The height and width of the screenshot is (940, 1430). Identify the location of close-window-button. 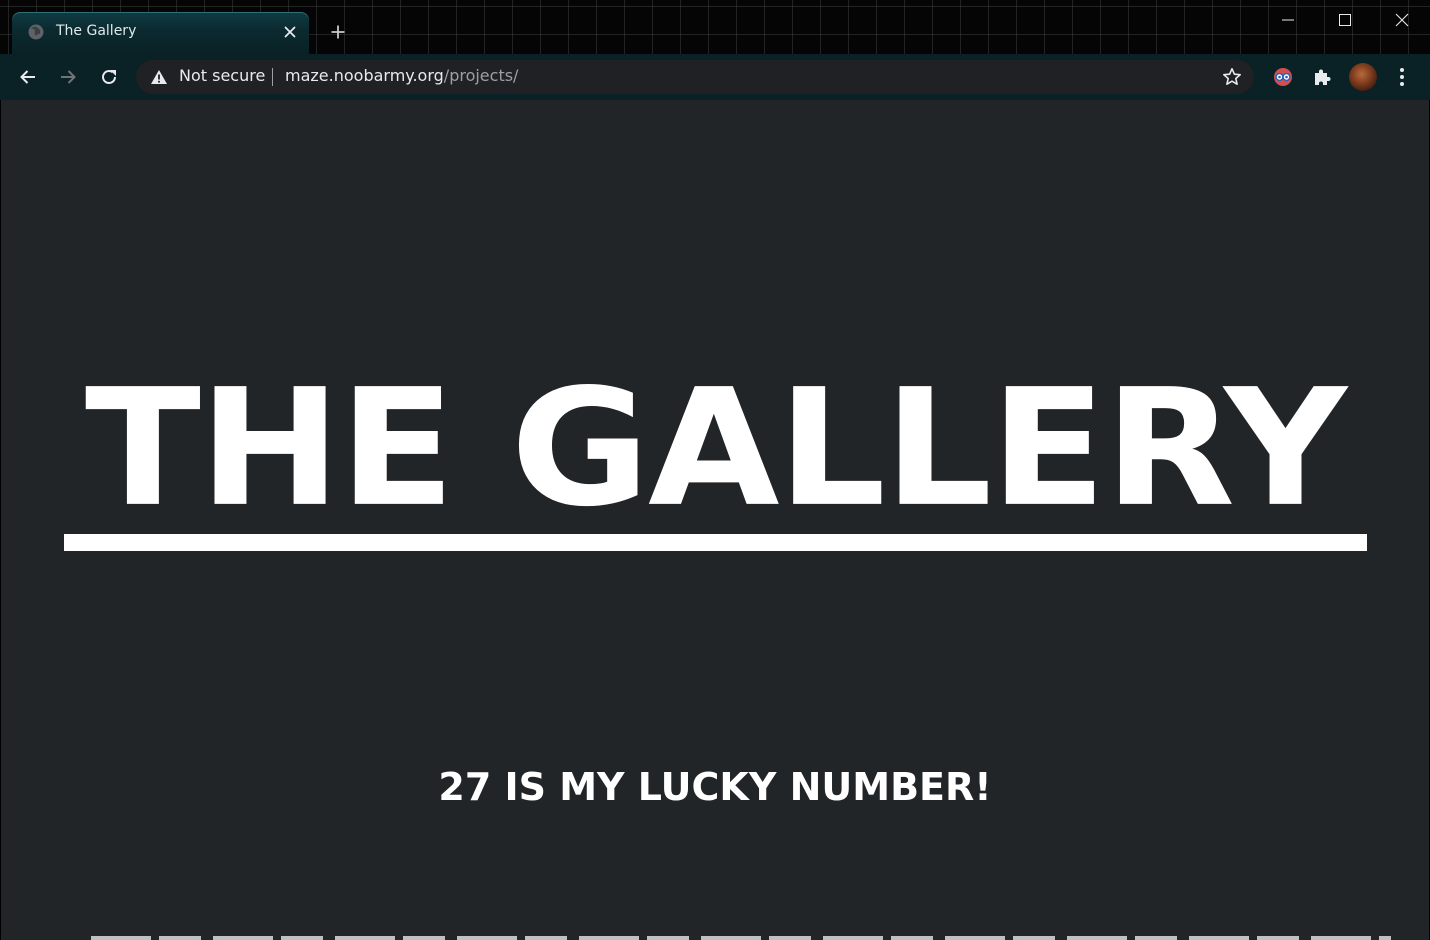
(1401, 20).